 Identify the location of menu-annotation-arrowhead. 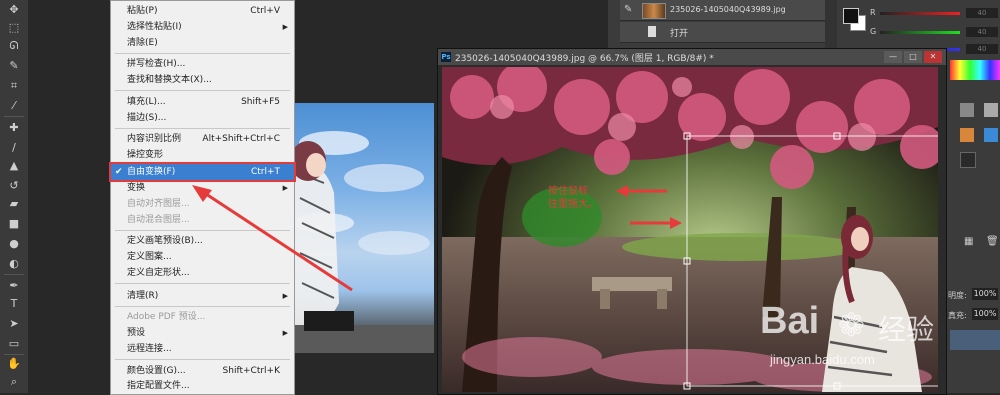
(202, 193).